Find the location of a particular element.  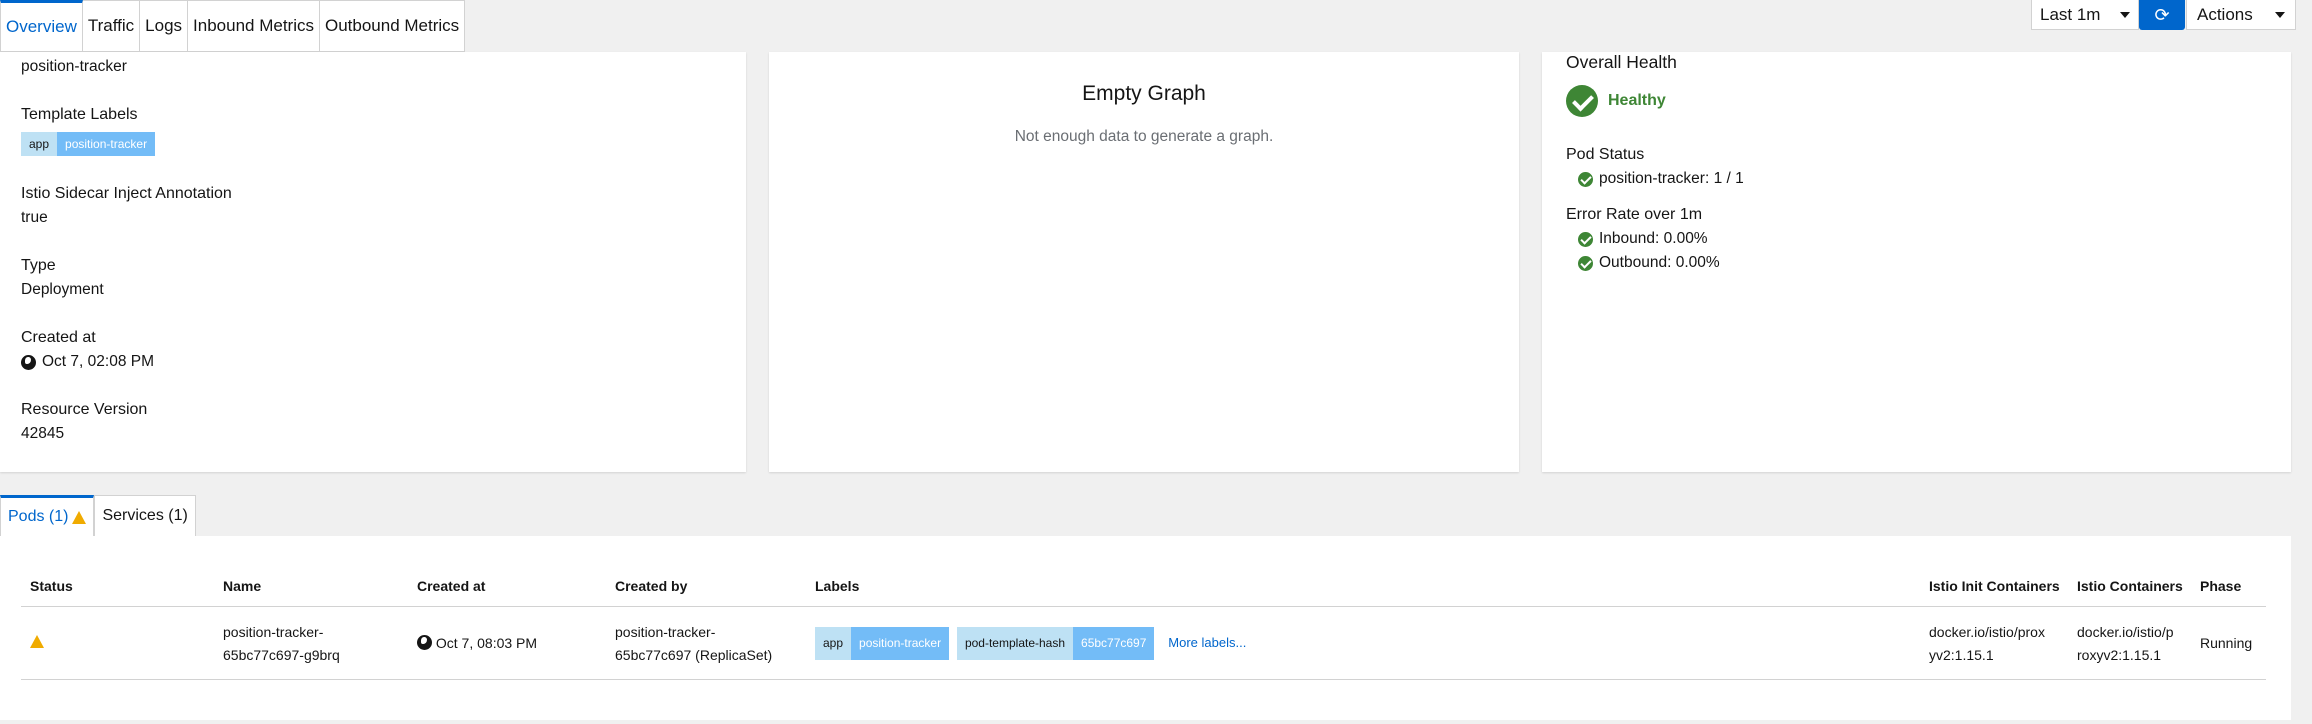

tab-logs: Logs is located at coordinates (164, 26).